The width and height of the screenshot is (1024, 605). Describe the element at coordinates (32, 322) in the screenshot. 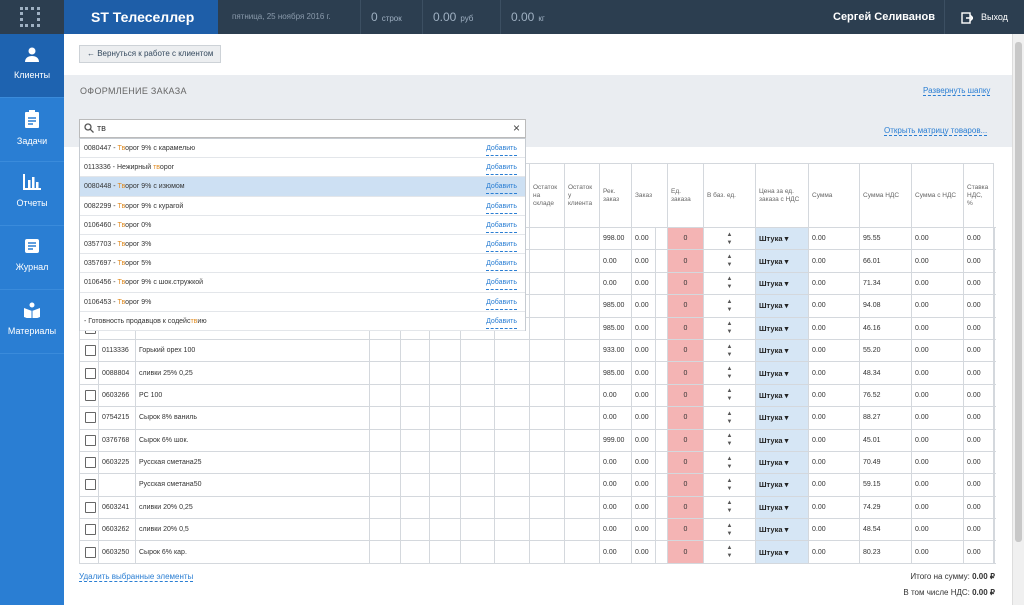

I see `sidebar-item-materials: Материалы` at that location.